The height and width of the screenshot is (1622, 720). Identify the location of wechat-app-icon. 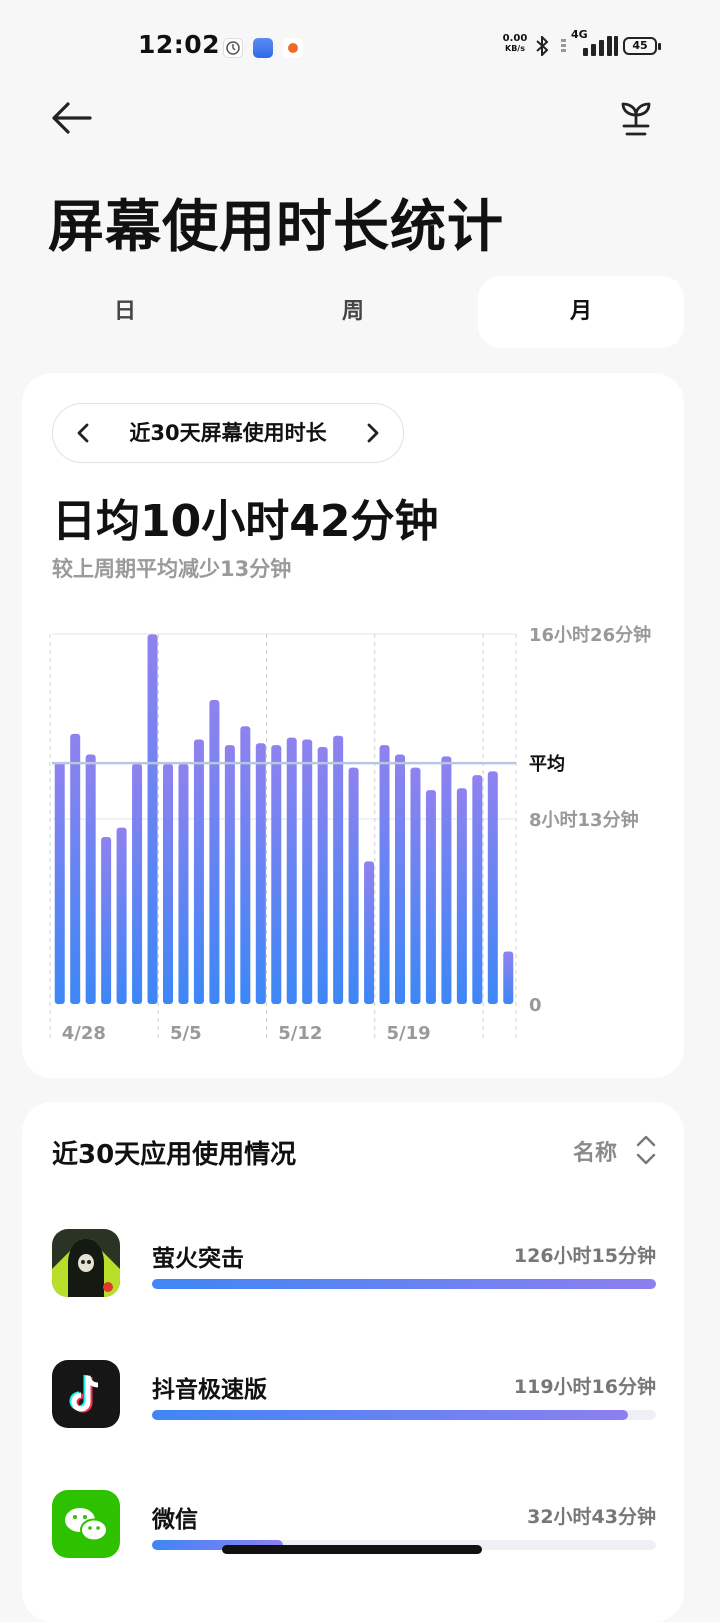
(86, 1524).